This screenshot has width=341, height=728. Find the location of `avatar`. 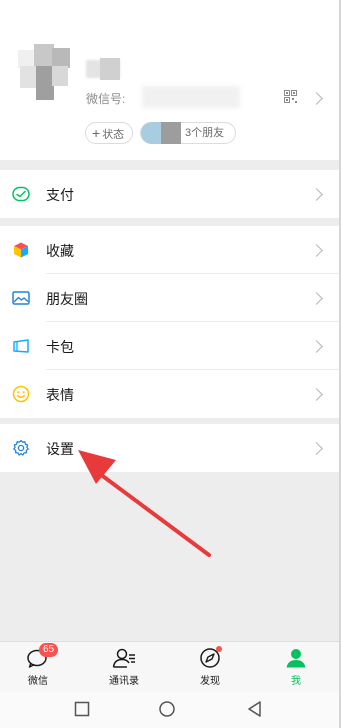

avatar is located at coordinates (44, 73).